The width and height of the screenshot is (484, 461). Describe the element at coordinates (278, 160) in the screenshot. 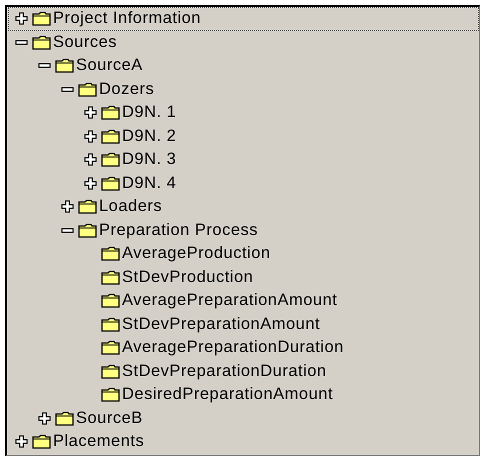

I see `tree-item: D9N. 3` at that location.